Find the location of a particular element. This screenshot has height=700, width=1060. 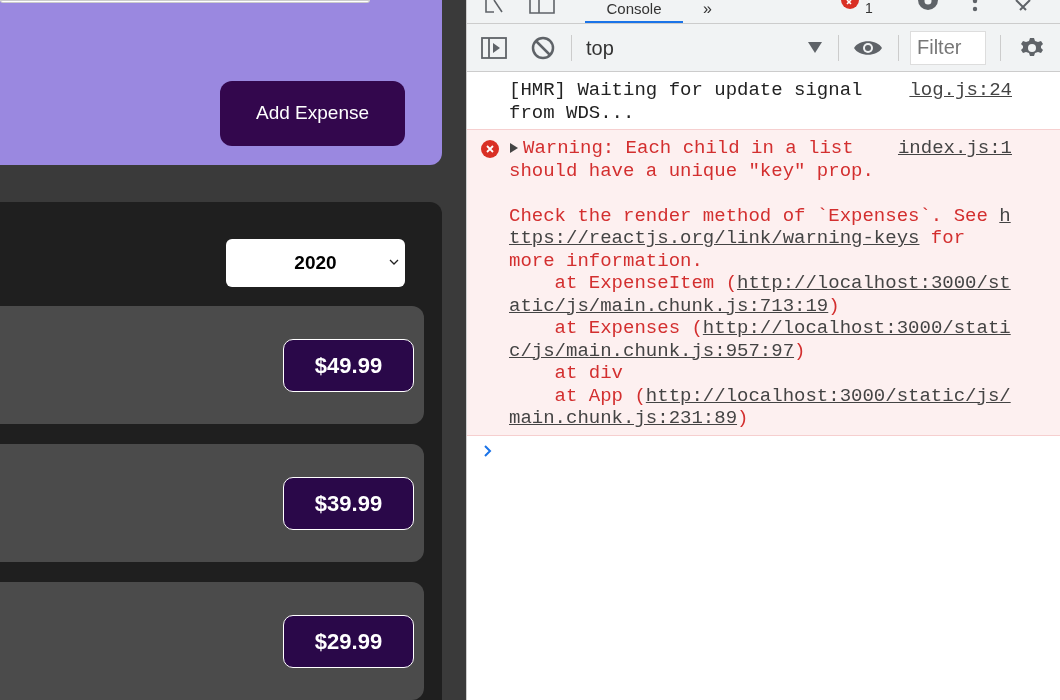

close-icon is located at coordinates (1023, 6).